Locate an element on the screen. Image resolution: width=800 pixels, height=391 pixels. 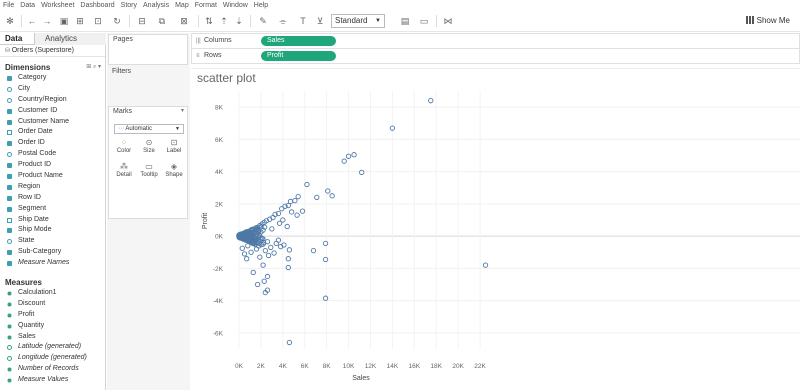
datasource-item: ⛁ Orders (Superstore) is located at coordinates (52, 51).